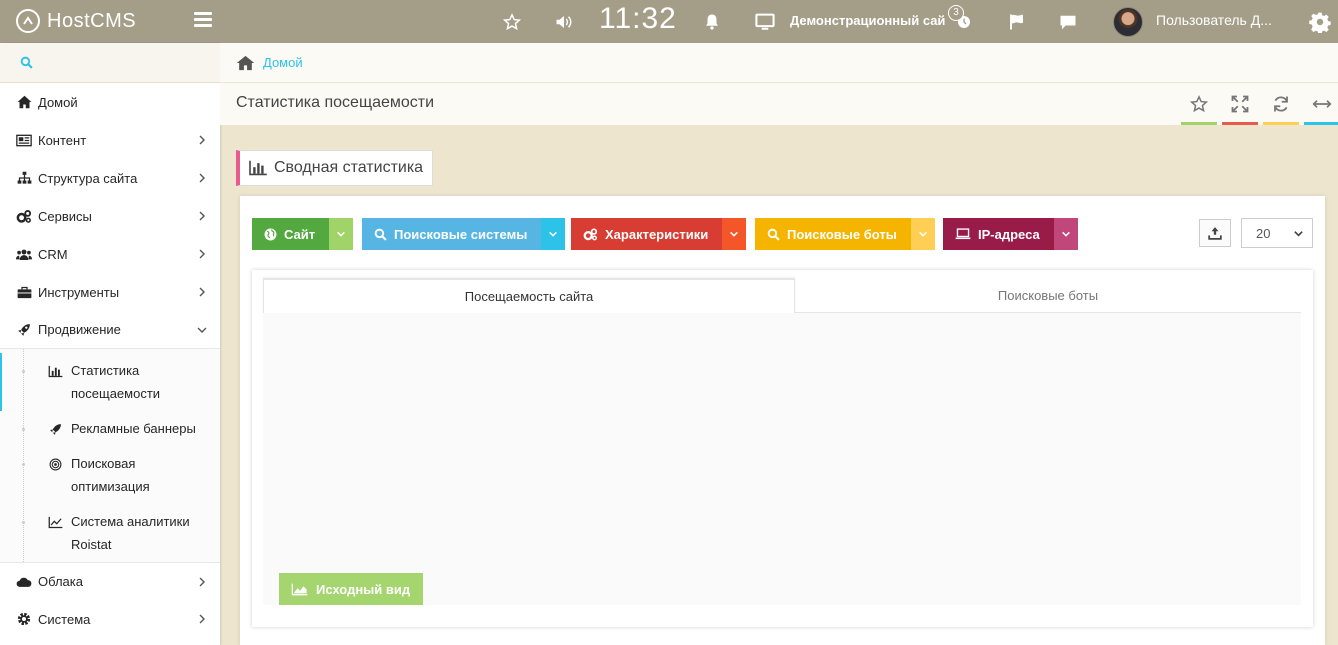  What do you see at coordinates (590, 233) in the screenshot?
I see `cogs-icon` at bounding box center [590, 233].